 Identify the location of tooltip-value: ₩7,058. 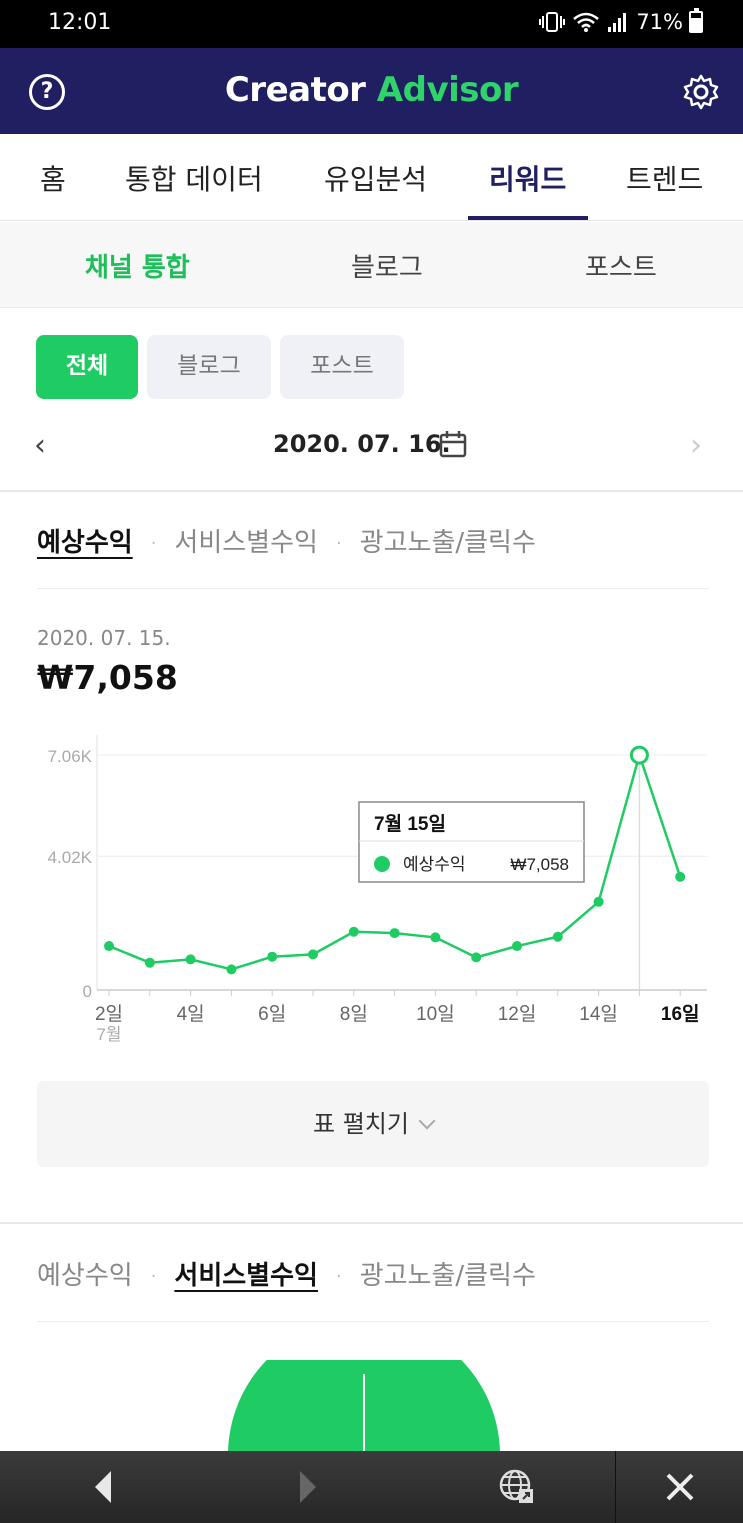
(539, 864).